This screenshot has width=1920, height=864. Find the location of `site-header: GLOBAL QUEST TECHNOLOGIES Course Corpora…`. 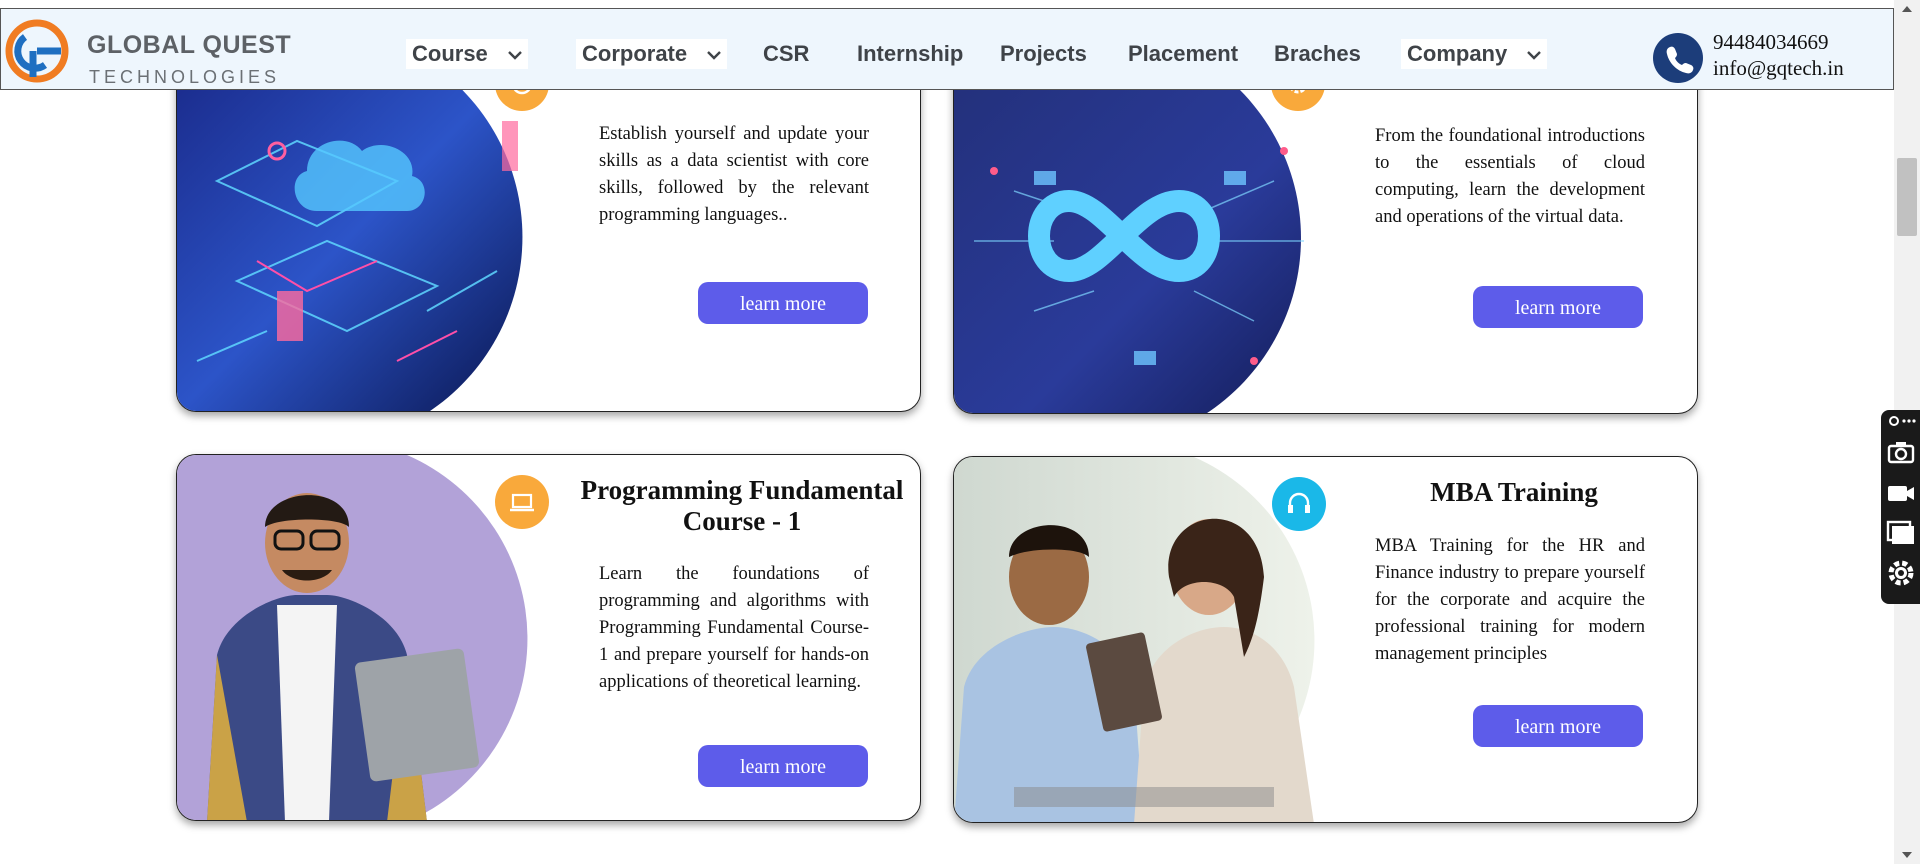

site-header: GLOBAL QUEST TECHNOLOGIES Course Corpora… is located at coordinates (947, 49).